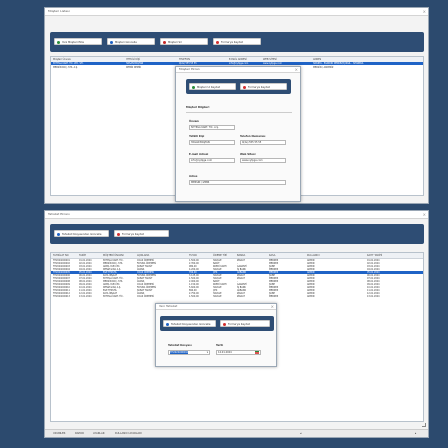  What do you see at coordinates (184, 41) in the screenshot?
I see `delete-customer-button: Müşteri Sil` at bounding box center [184, 41].